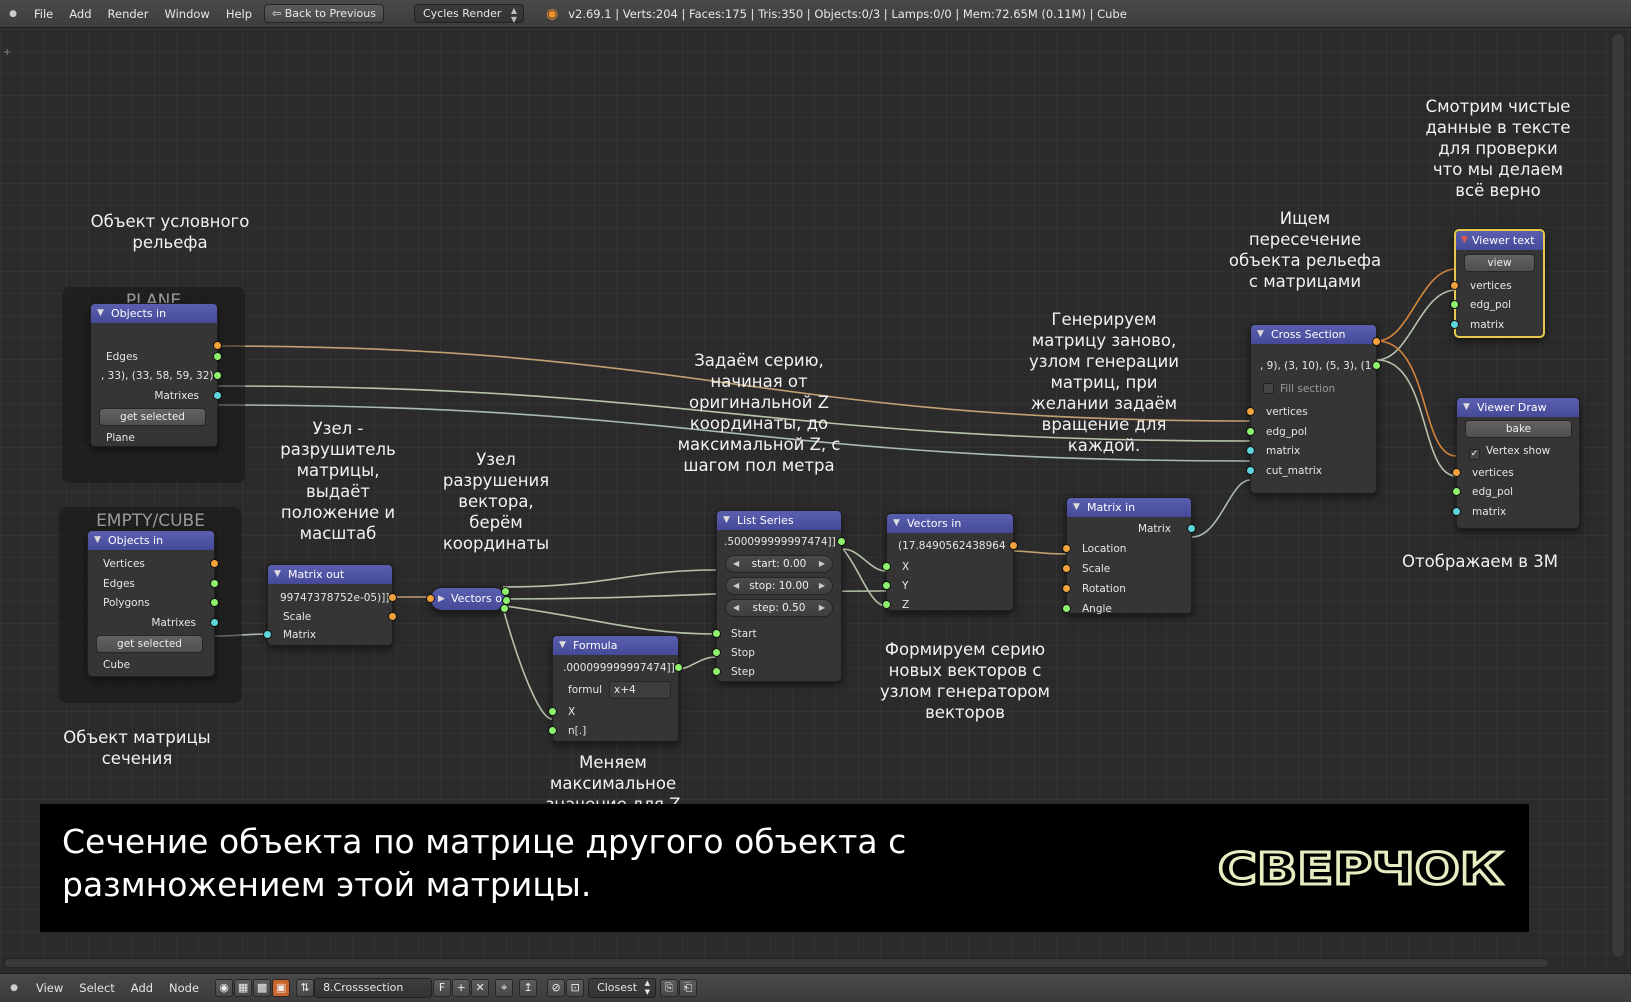 This screenshot has height=1002, width=1631. Describe the element at coordinates (1066, 588) in the screenshot. I see `socket-rotation-in` at that location.